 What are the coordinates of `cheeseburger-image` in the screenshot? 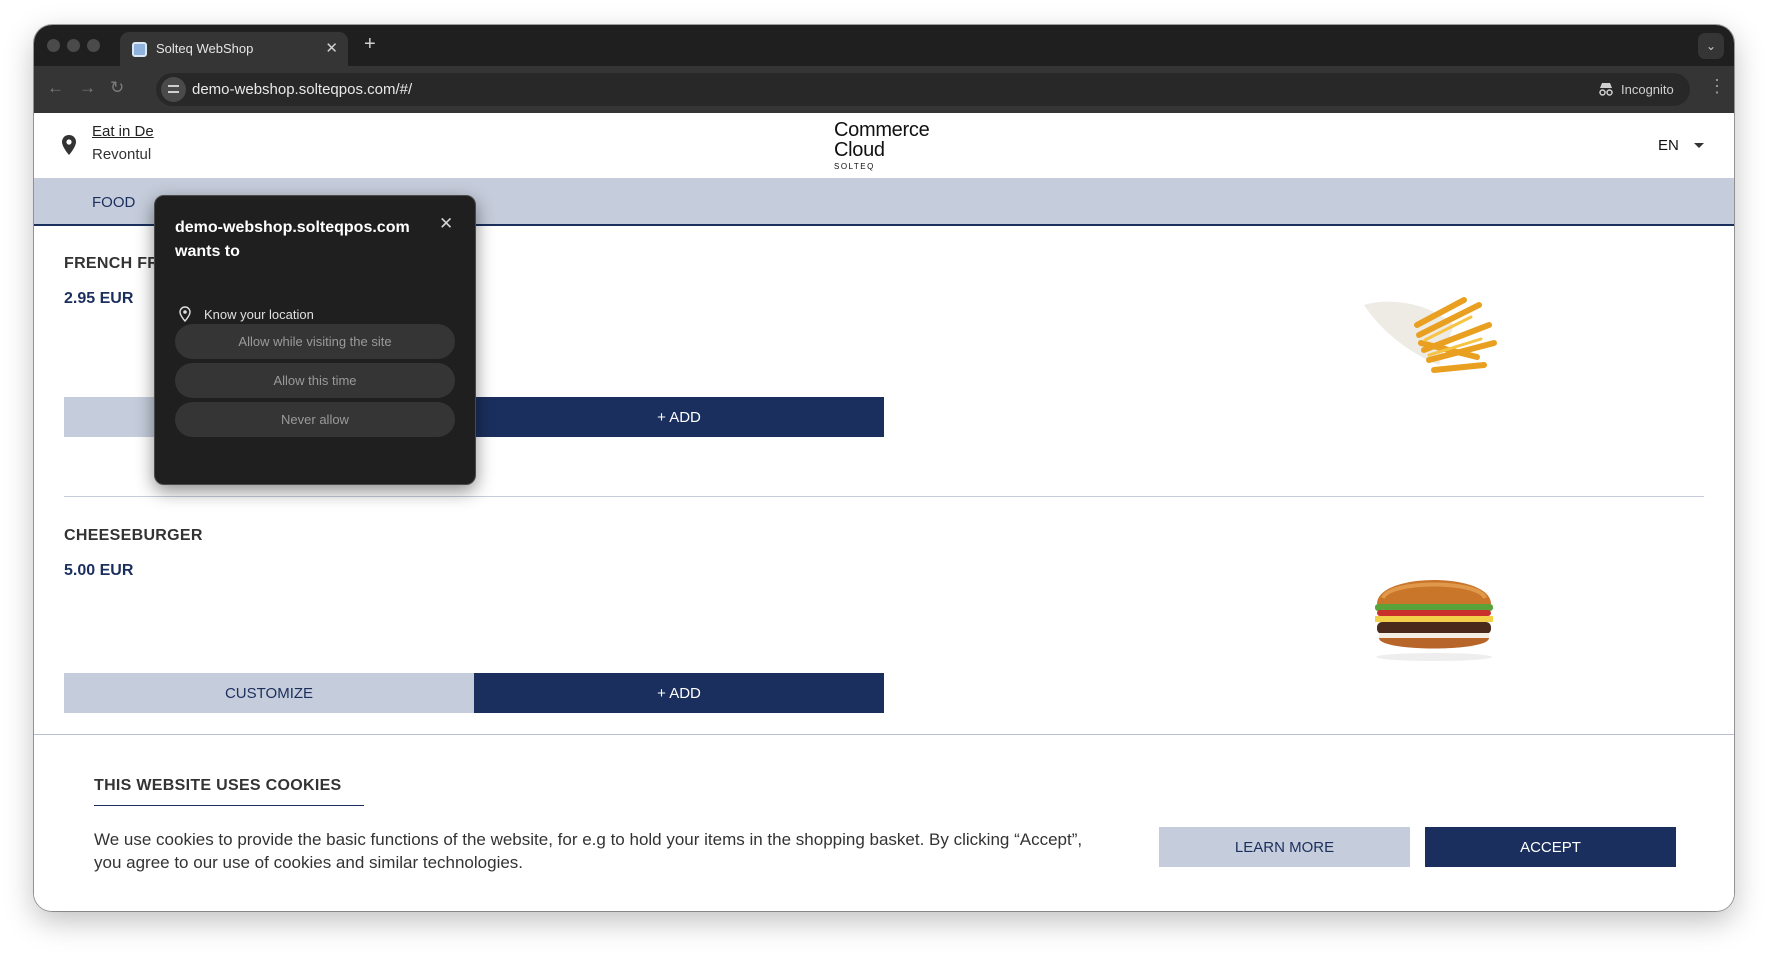 It's located at (1434, 620).